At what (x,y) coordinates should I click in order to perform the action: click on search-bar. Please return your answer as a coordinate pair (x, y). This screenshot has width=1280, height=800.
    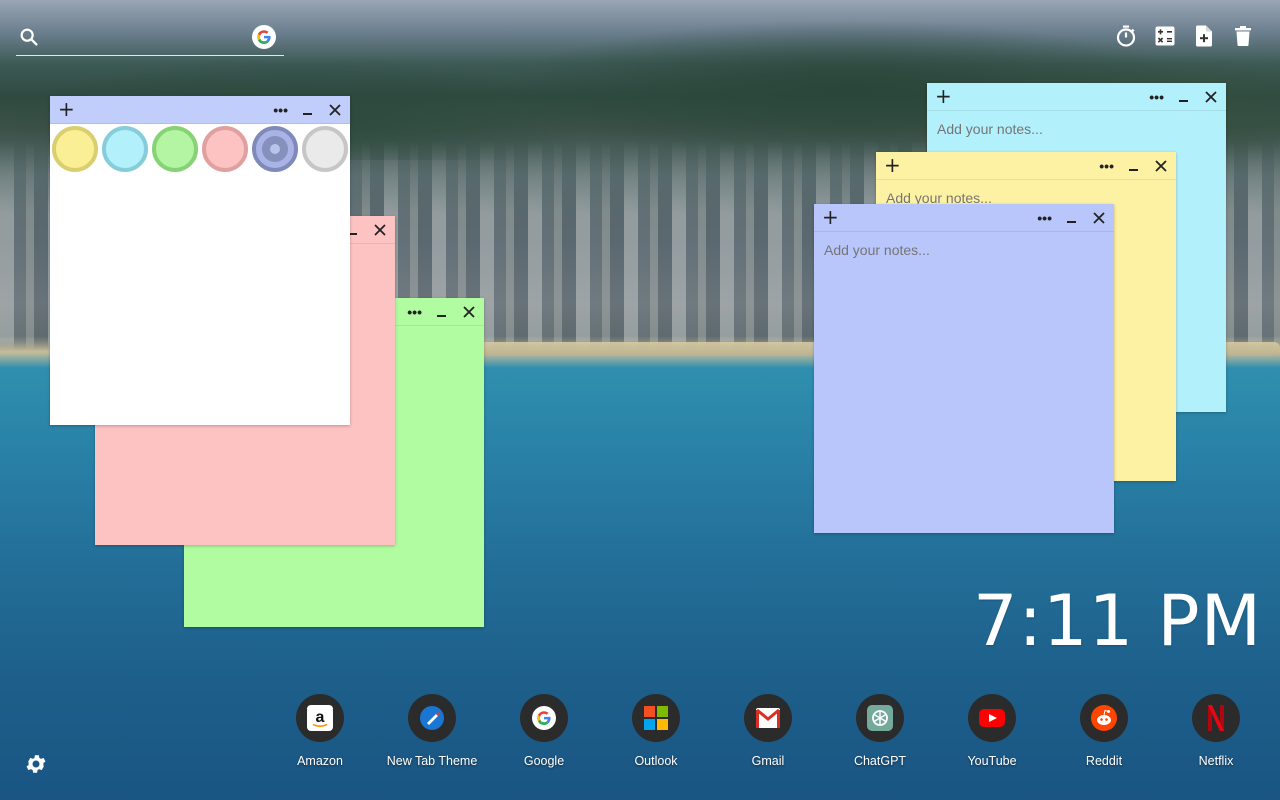
    Looking at the image, I should click on (150, 38).